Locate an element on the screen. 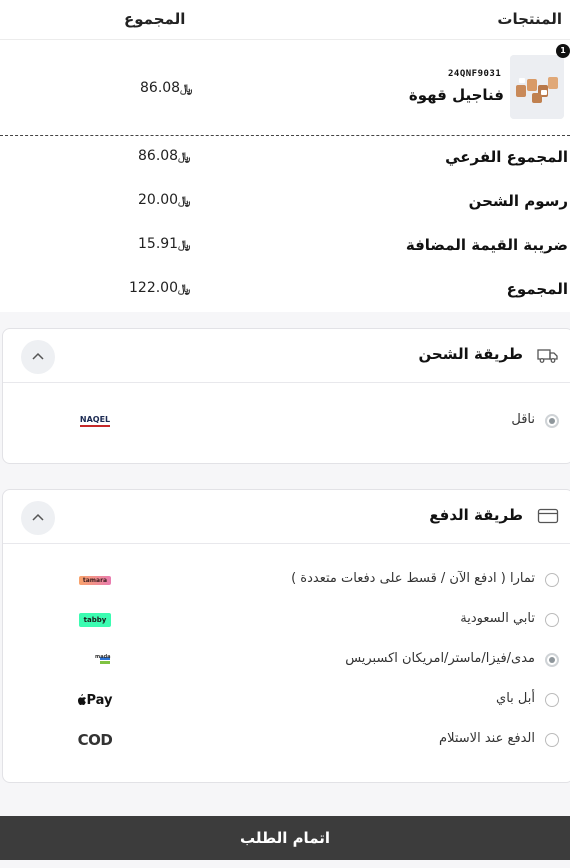 This screenshot has width=570, height=868. radio-card is located at coordinates (552, 660).